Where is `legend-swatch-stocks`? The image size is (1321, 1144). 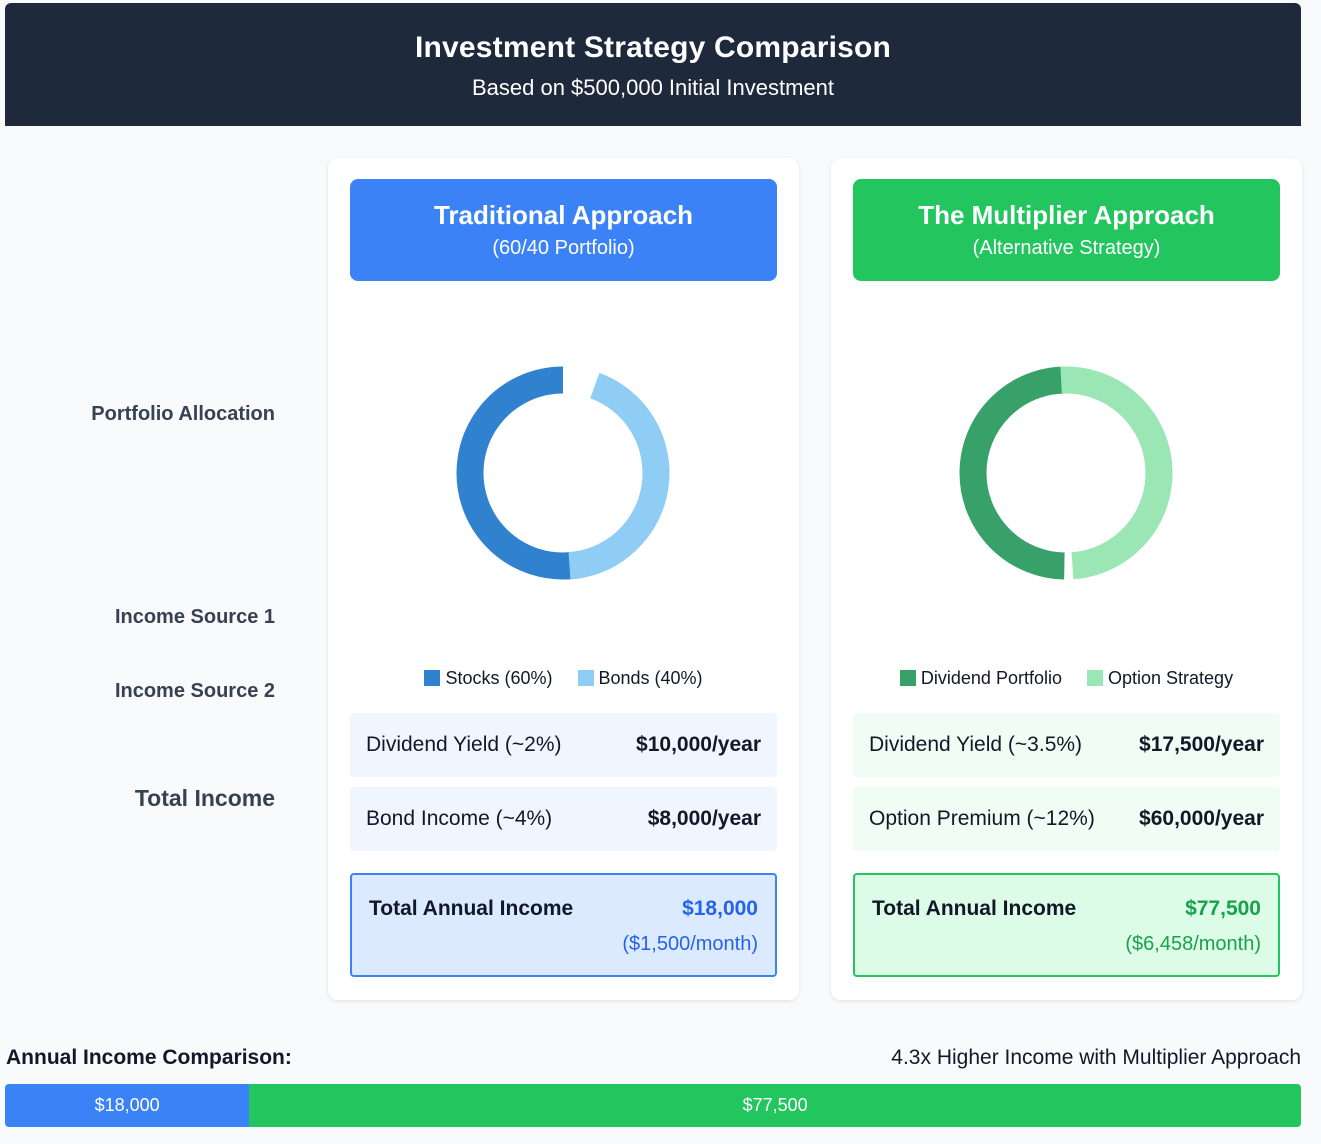 legend-swatch-stocks is located at coordinates (432, 678).